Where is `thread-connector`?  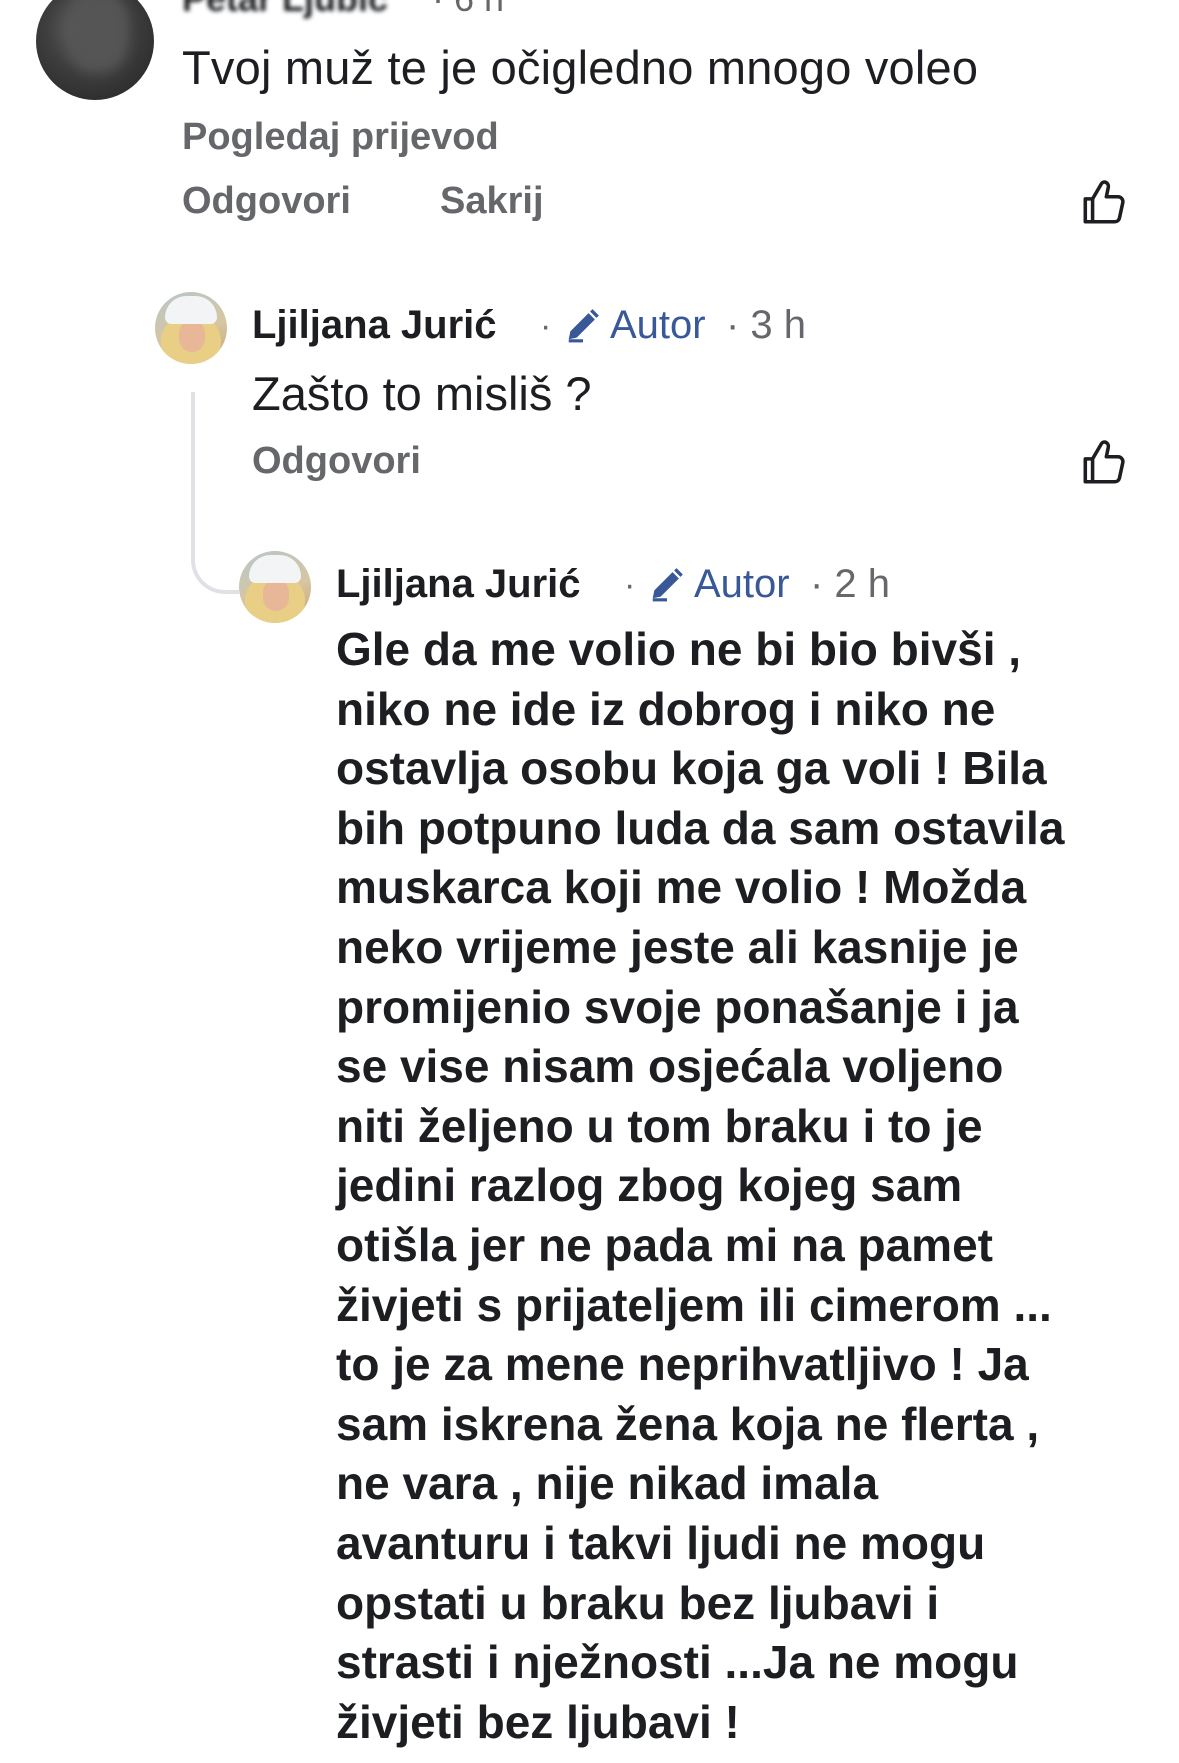 thread-connector is located at coordinates (215, 493).